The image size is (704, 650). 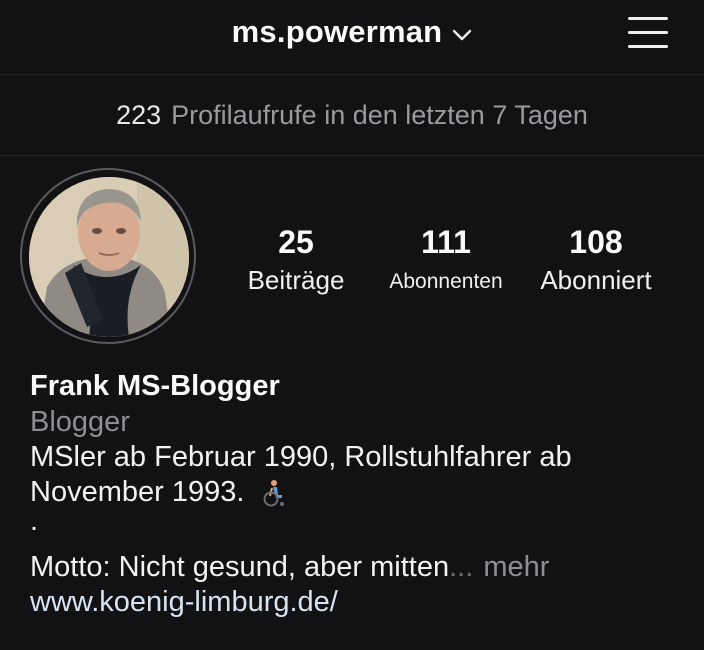 I want to click on top-bar: ms.powerman, so click(x=352, y=37).